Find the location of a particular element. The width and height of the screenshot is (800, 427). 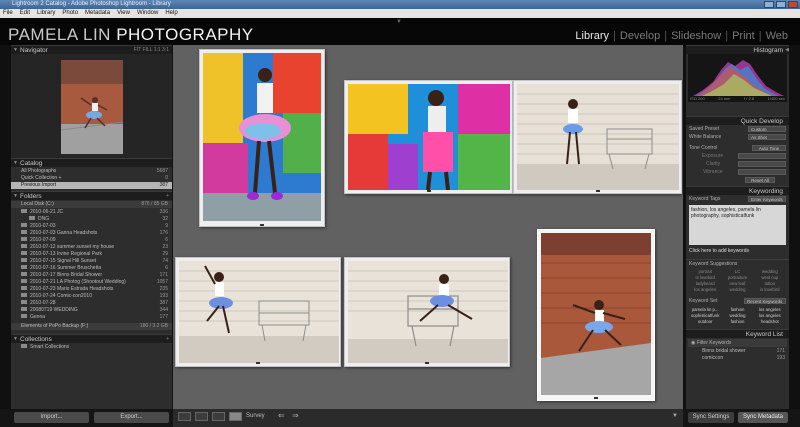

recent-keyword: wedding is located at coordinates (737, 315).